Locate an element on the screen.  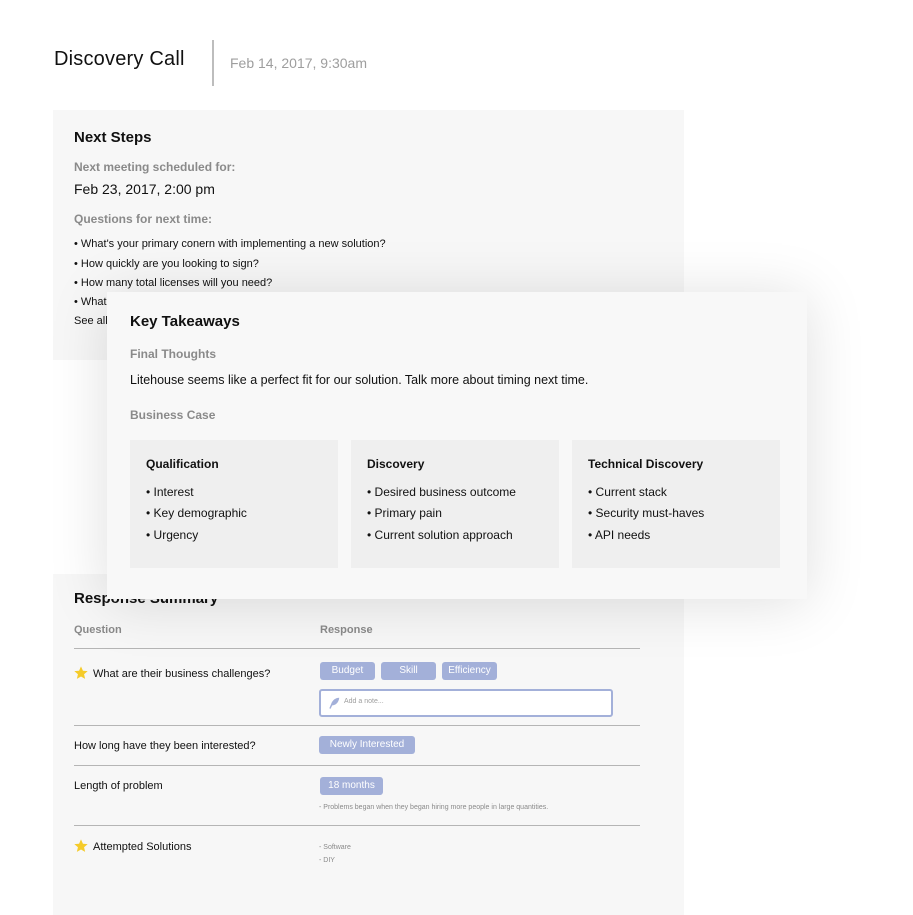
column-header-question: Question is located at coordinates (98, 630).